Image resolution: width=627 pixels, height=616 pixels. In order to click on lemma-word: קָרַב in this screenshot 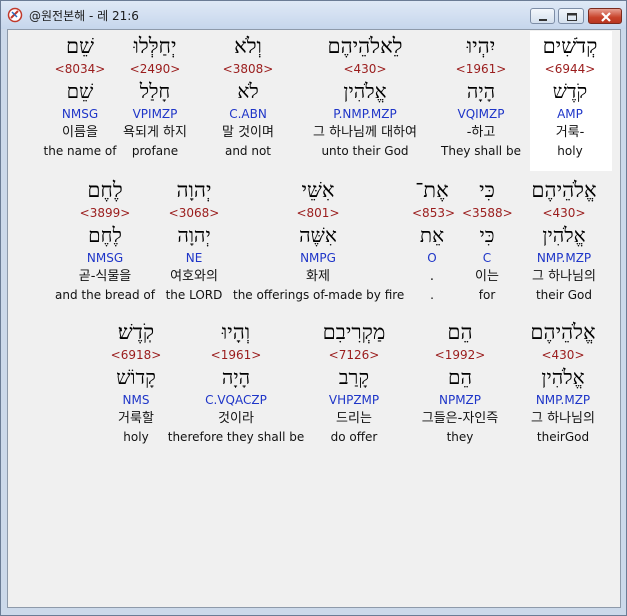, I will do `click(354, 377)`.